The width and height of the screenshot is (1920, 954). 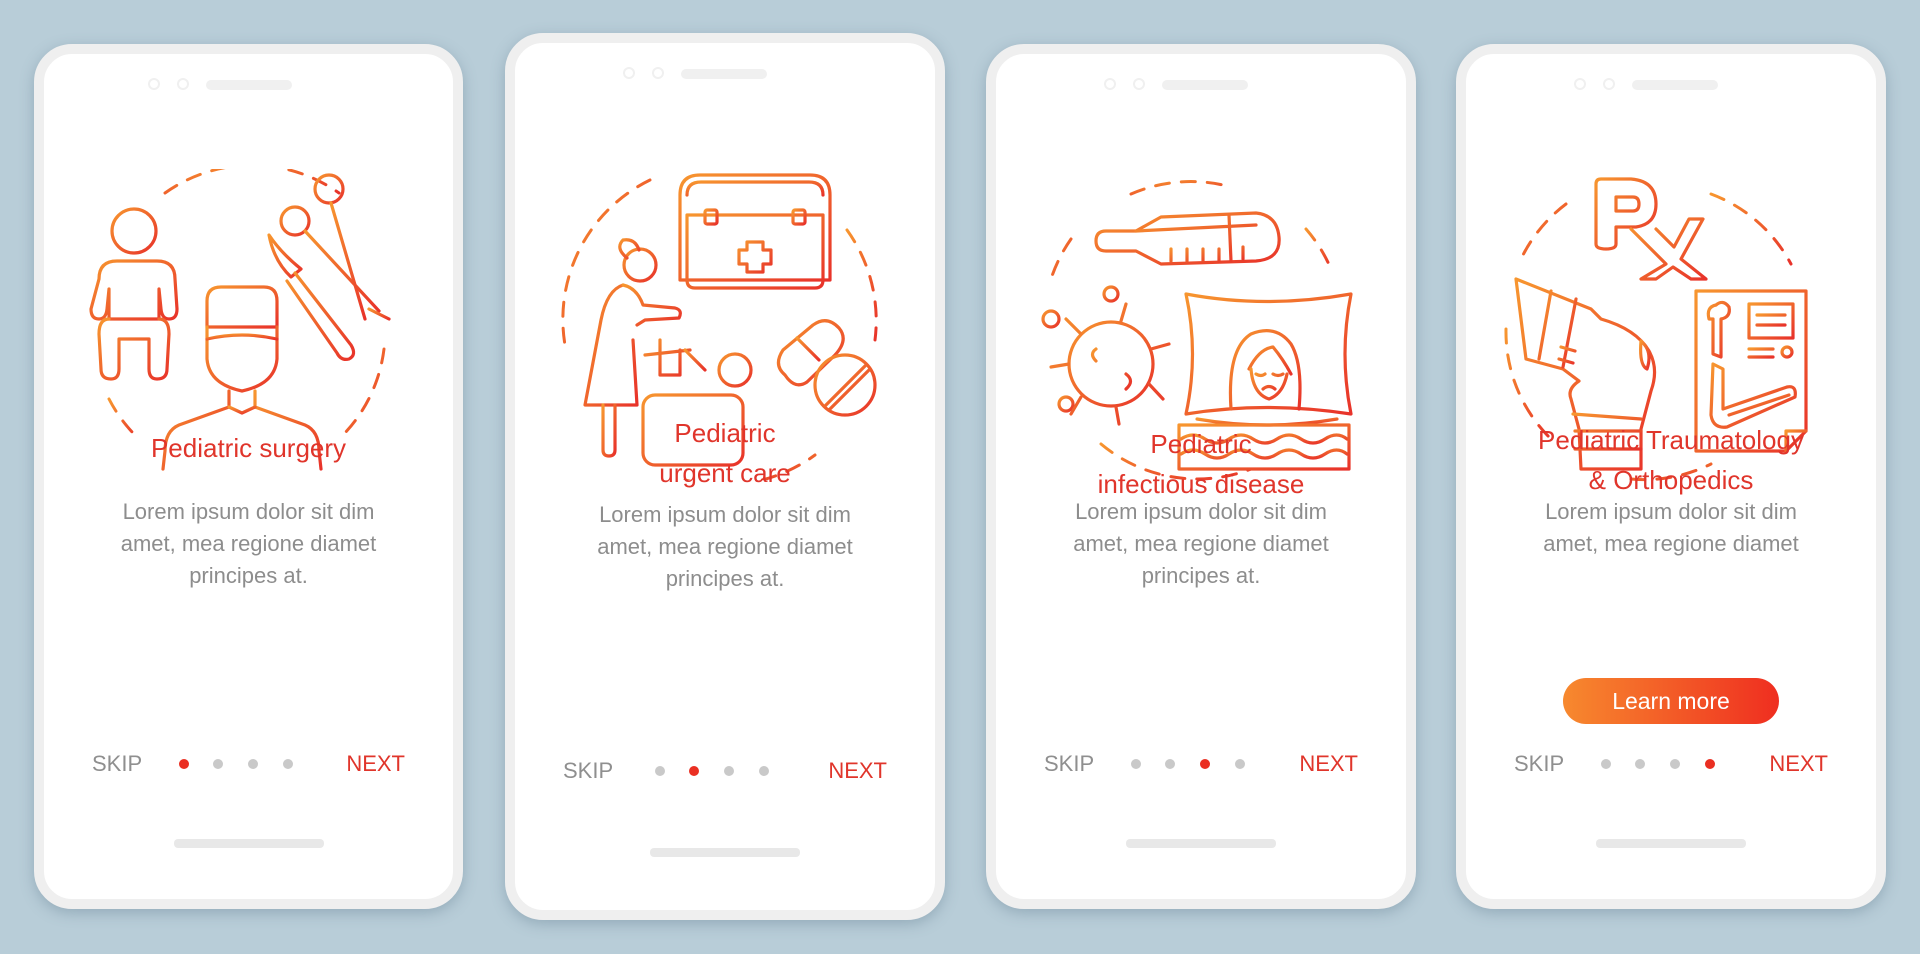 I want to click on screen-title: Pediatric infectious disease, so click(x=1201, y=464).